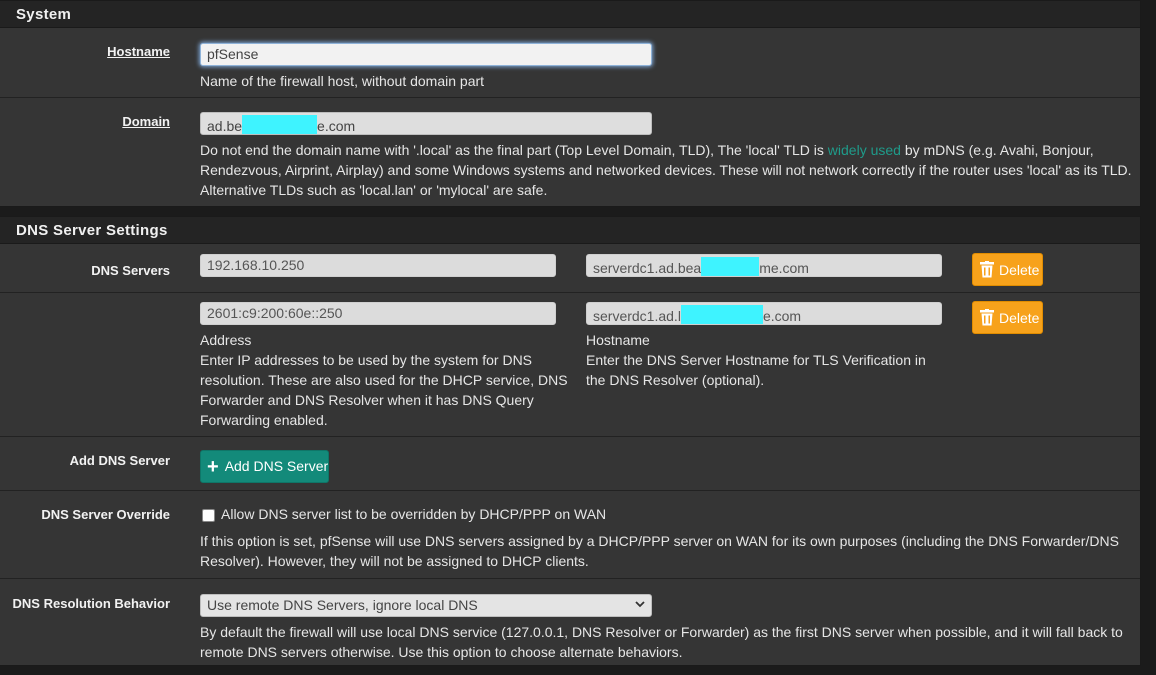 This screenshot has width=1156, height=675. What do you see at coordinates (226, 340) in the screenshot?
I see `address-caption: Address` at bounding box center [226, 340].